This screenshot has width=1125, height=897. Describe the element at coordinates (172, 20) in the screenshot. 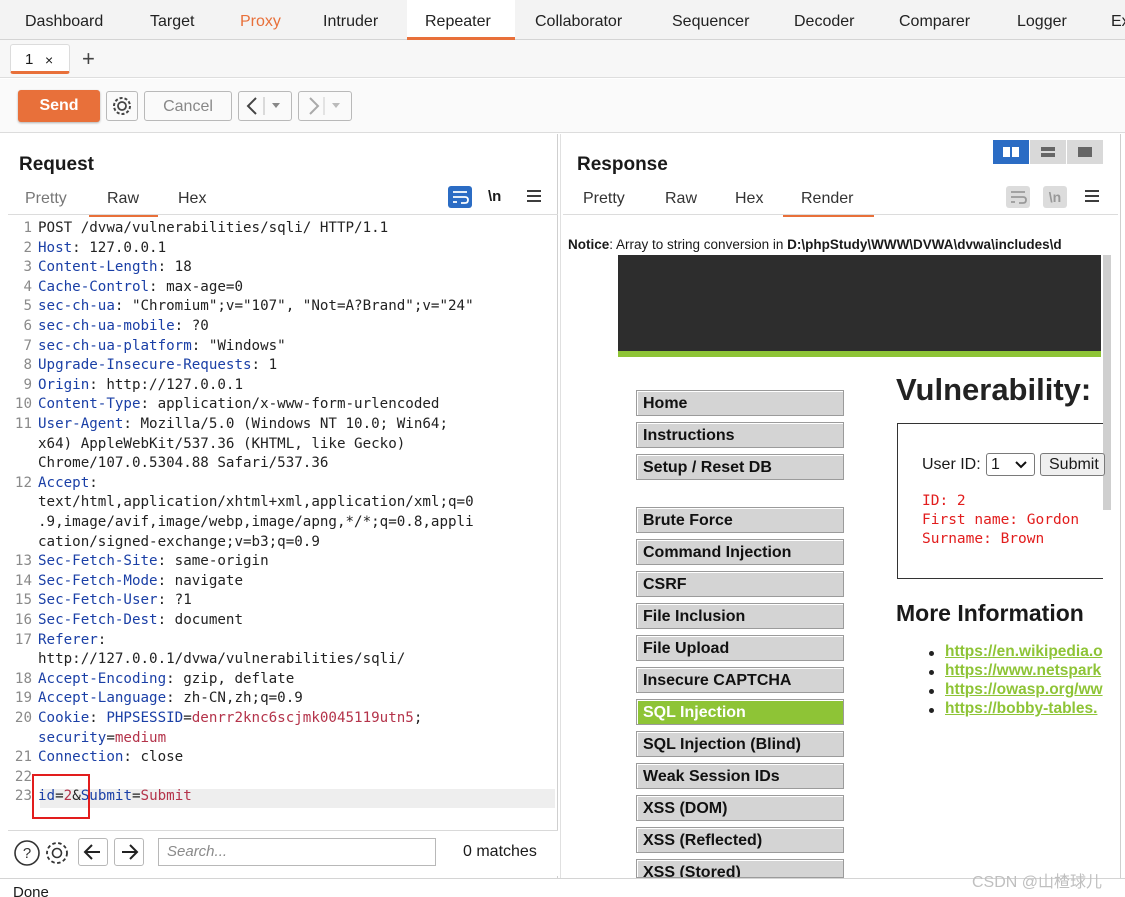

I see `tab-target: Target` at that location.